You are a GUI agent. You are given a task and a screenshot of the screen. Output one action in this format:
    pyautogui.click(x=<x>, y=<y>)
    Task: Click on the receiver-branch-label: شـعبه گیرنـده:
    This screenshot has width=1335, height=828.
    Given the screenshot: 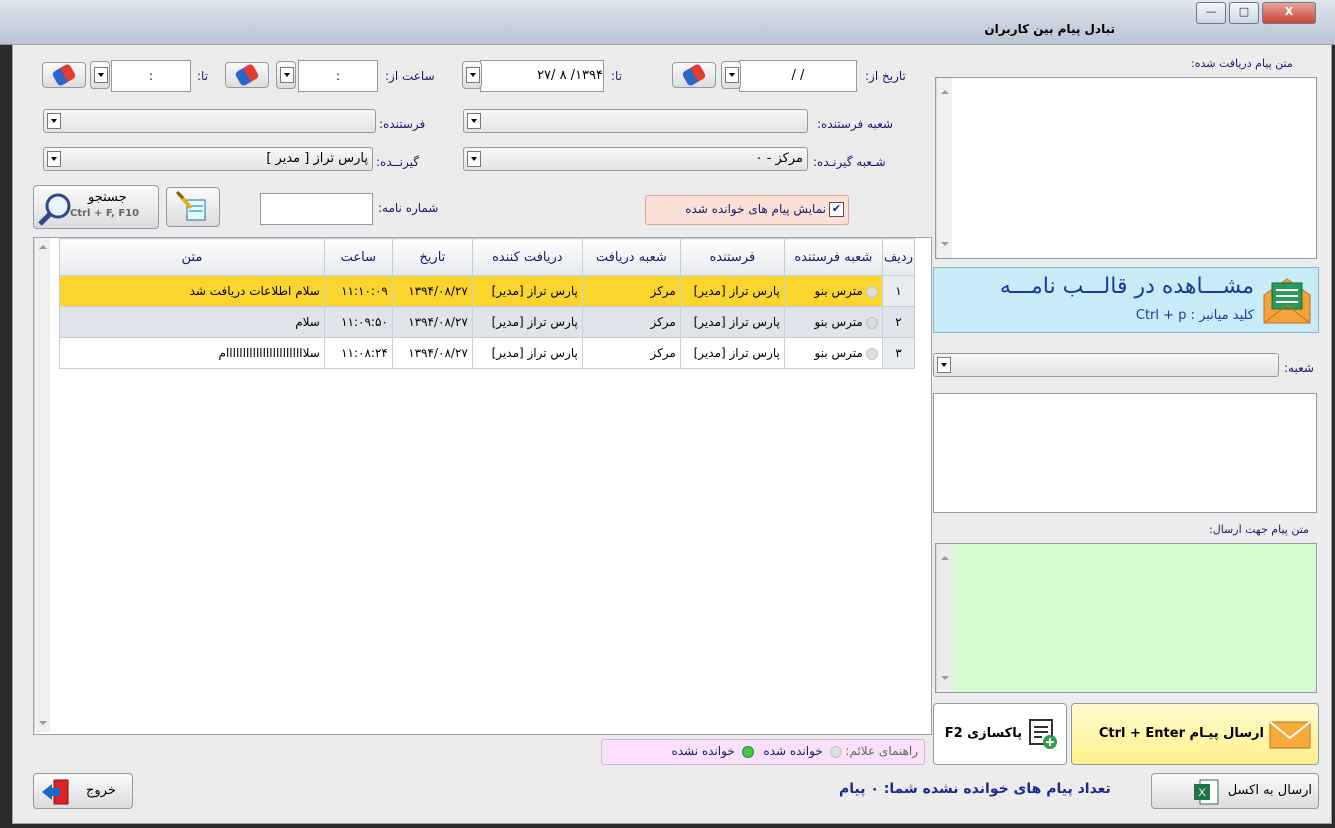 What is the action you would take?
    pyautogui.click(x=849, y=162)
    